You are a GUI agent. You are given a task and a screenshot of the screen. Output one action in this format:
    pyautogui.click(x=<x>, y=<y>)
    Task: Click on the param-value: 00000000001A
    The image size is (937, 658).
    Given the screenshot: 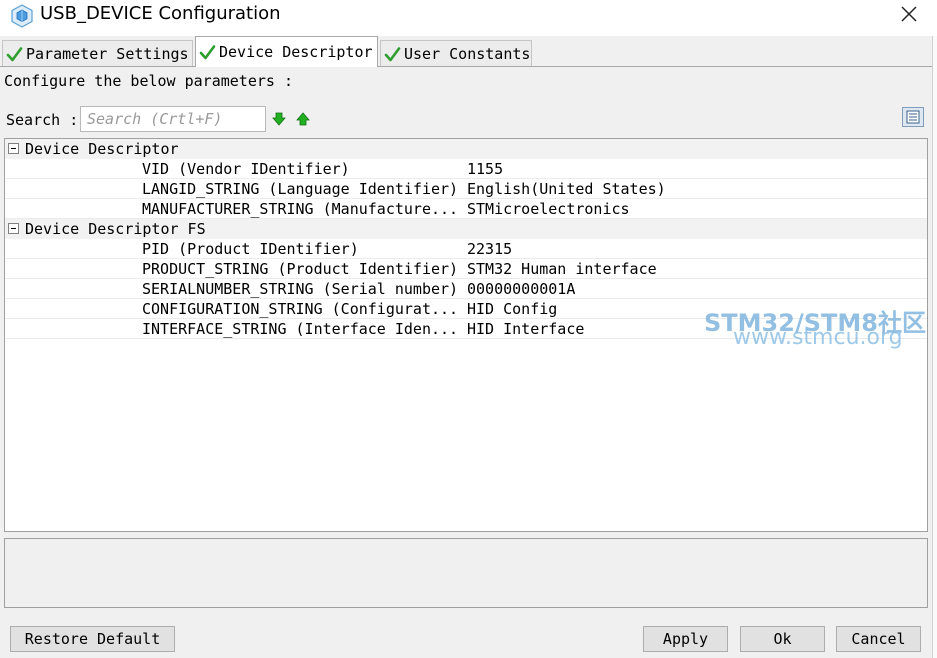 What is the action you would take?
    pyautogui.click(x=521, y=289)
    